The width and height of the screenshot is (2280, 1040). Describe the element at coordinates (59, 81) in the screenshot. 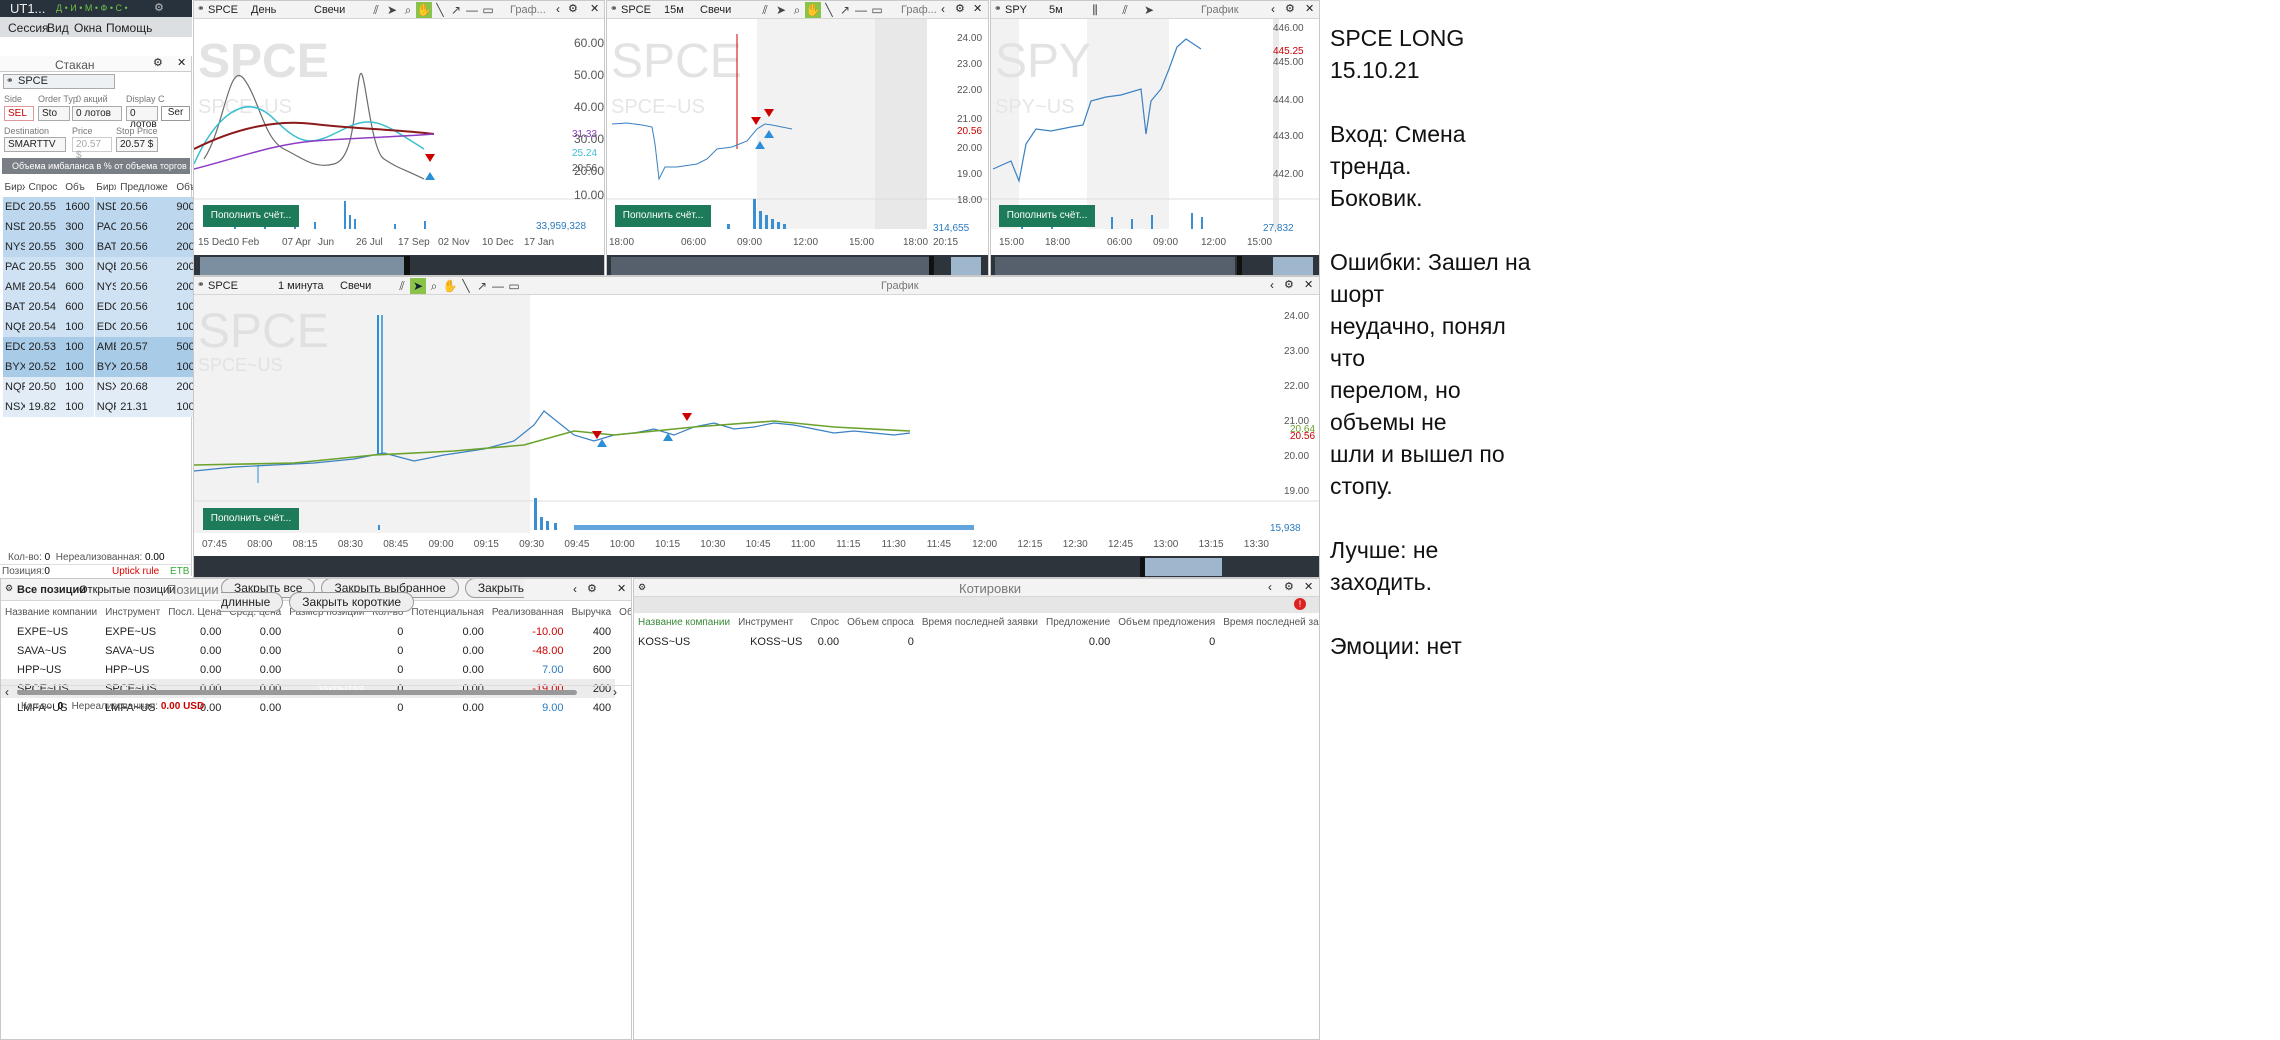

I see `symbol-field: ⚭ SPCE` at that location.